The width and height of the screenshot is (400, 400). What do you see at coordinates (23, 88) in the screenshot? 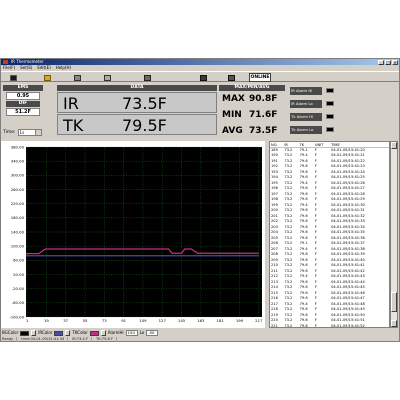
I see `ems-header: EMS` at bounding box center [23, 88].